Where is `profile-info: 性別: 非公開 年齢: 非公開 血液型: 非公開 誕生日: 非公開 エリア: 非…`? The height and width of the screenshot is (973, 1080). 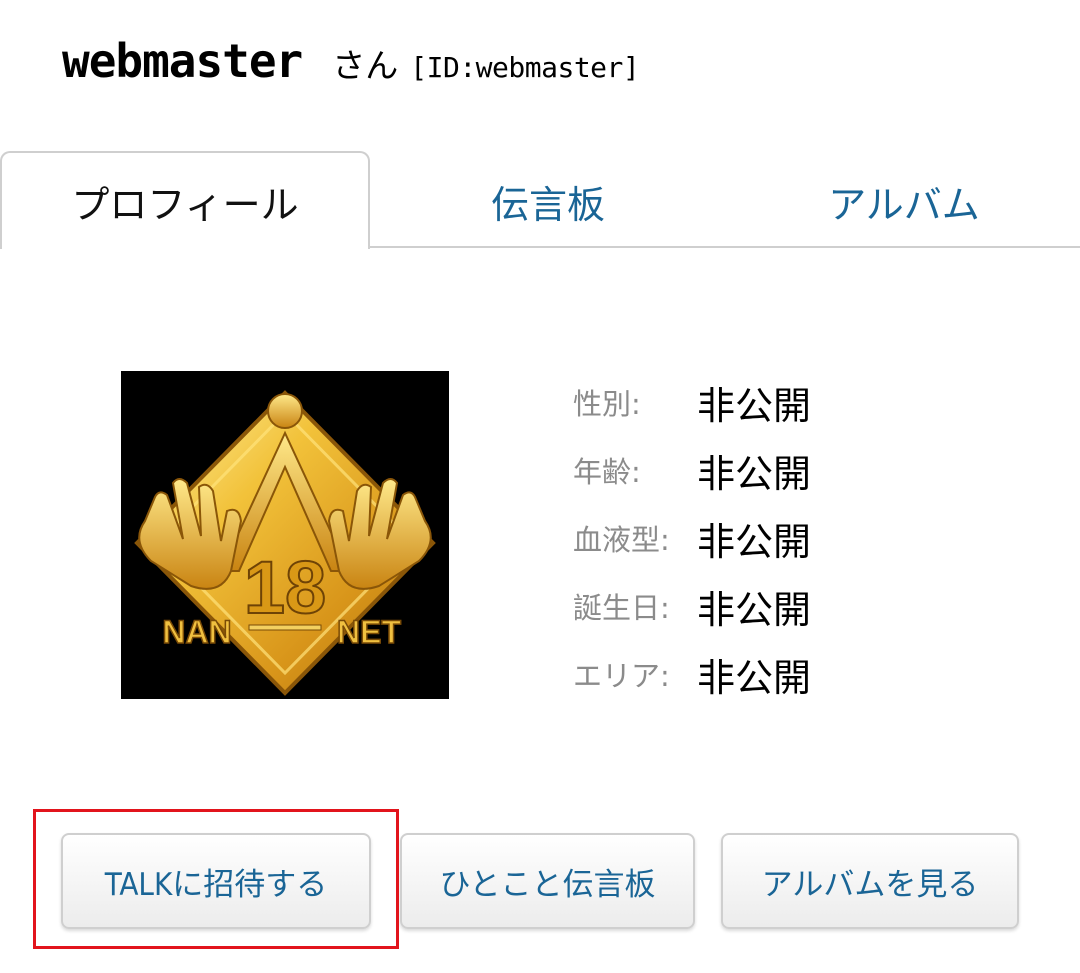
profile-info: 性別: 非公開 年齢: 非公開 血液型: 非公開 誕生日: 非公開 エリア: 非… is located at coordinates (692, 538).